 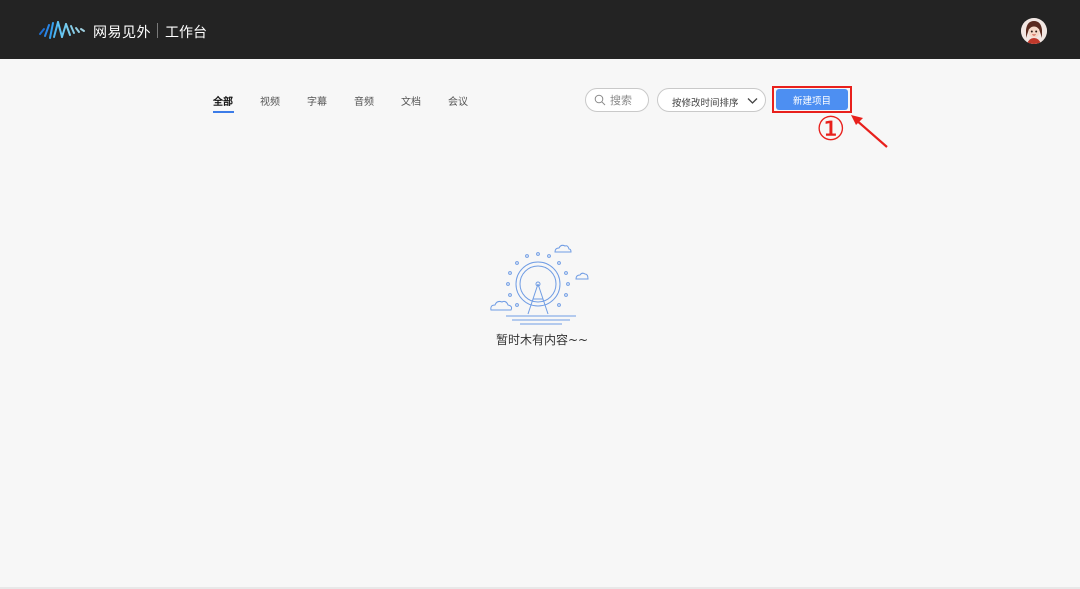 What do you see at coordinates (157, 30) in the screenshot?
I see `brand-divider` at bounding box center [157, 30].